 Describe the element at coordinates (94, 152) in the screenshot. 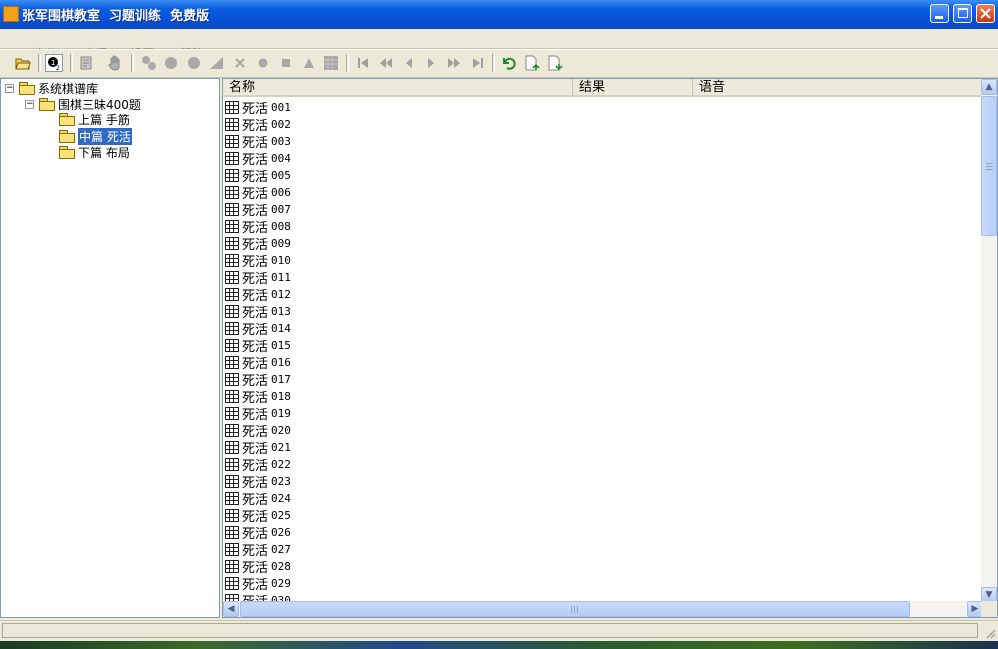

I see `tree-item-opening: 下篇 布局` at that location.